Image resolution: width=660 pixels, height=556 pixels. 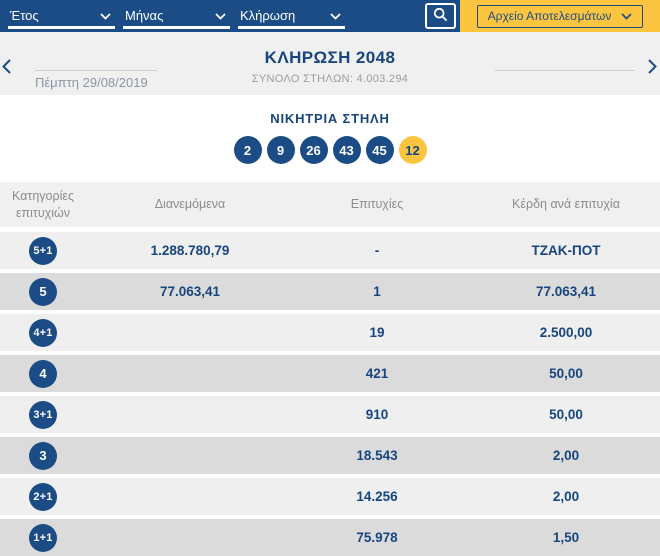 What do you see at coordinates (43, 204) in the screenshot?
I see `header-categories: Κατηγορίες επιτυχιών` at bounding box center [43, 204].